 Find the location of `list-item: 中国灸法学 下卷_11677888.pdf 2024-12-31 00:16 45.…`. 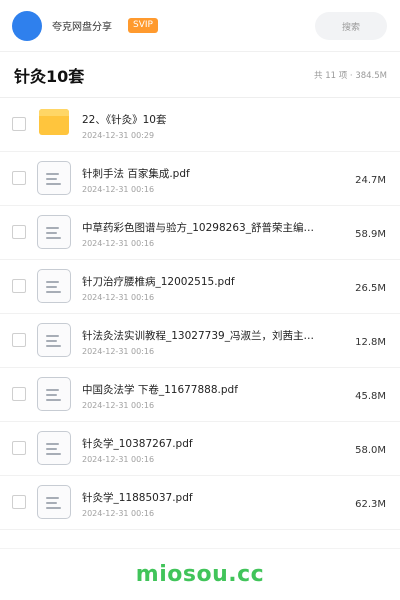

list-item: 中国灸法学 下卷_11677888.pdf 2024-12-31 00:16 45.… is located at coordinates (200, 395).